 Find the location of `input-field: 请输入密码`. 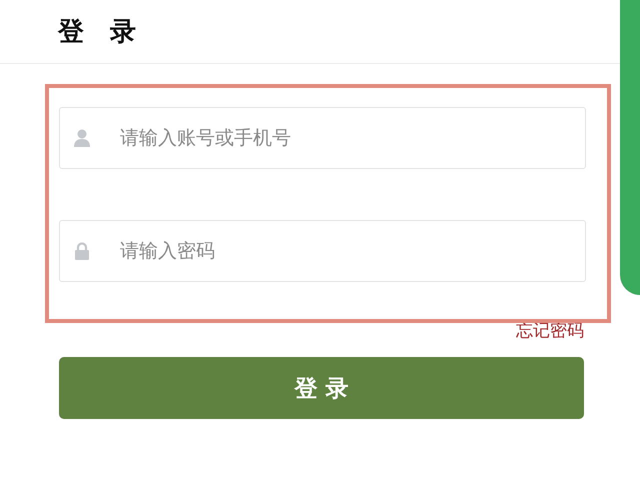

input-field: 请输入密码 is located at coordinates (322, 251).